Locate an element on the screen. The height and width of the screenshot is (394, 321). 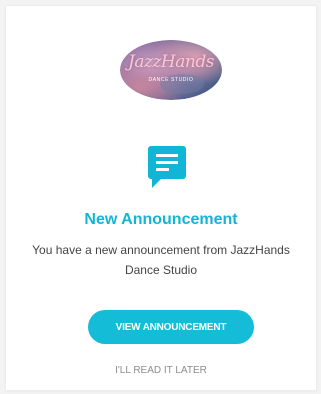
view-announcement-button: VIEW ANNOUNCEMENT is located at coordinates (171, 327).